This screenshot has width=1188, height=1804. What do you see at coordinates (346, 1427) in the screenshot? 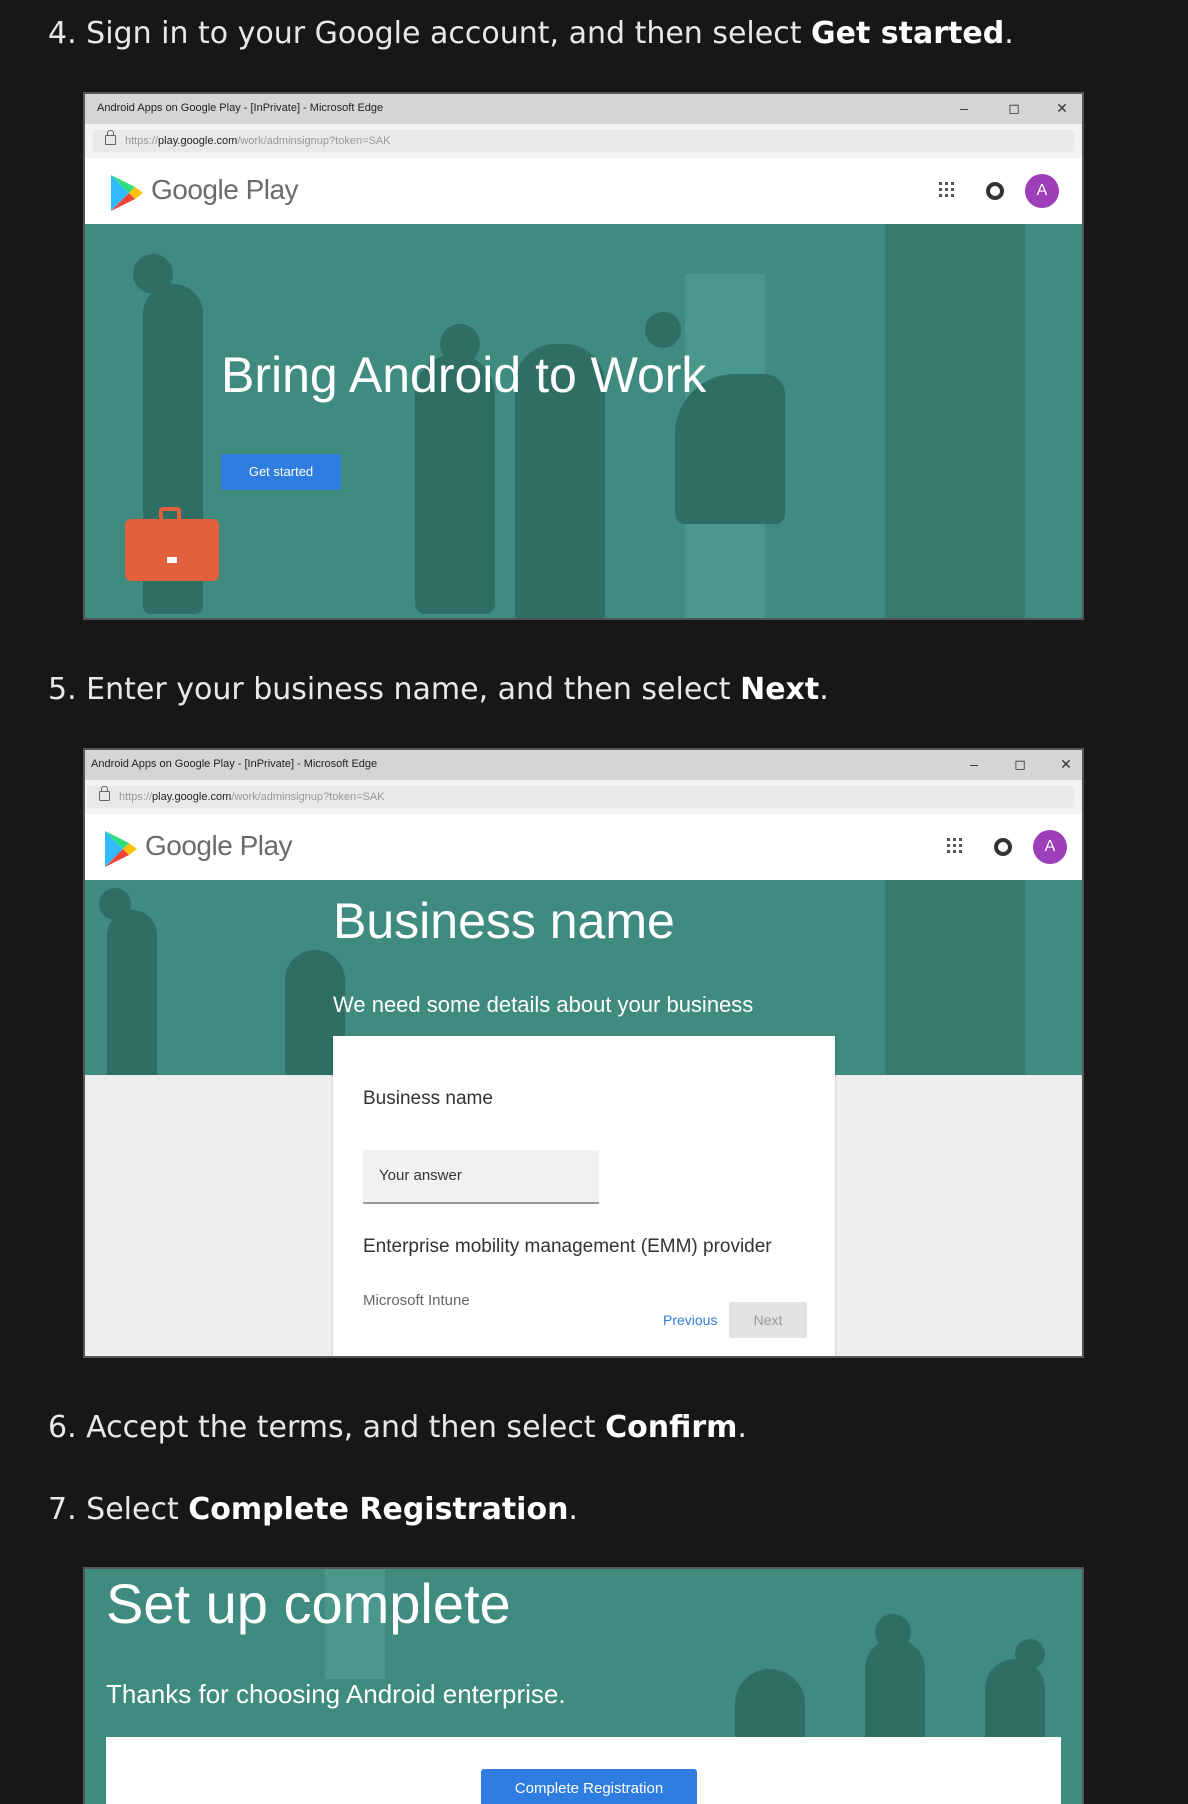
I see `step-text: Accept the terms, and then select` at bounding box center [346, 1427].